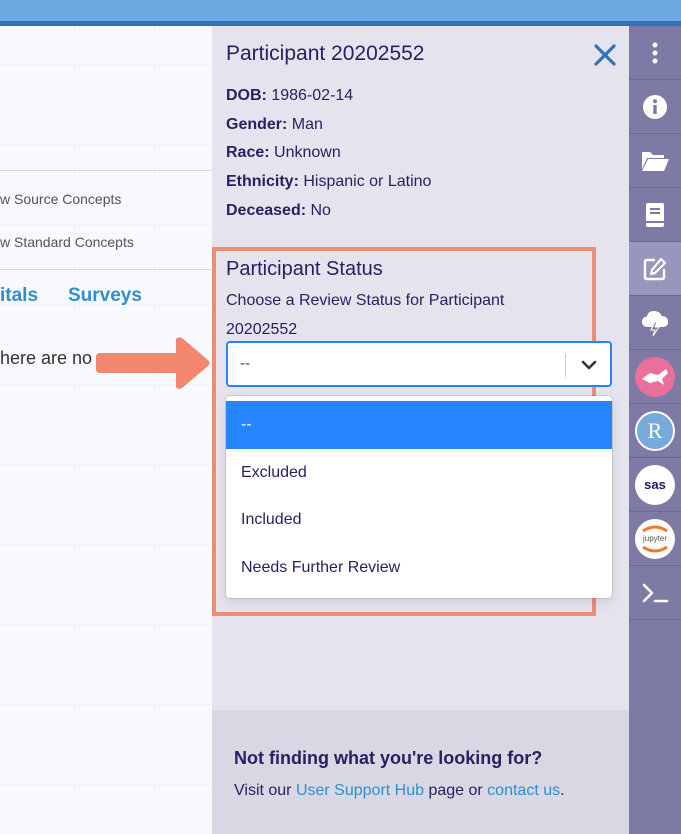 The height and width of the screenshot is (834, 681). I want to click on info-icon, so click(655, 106).